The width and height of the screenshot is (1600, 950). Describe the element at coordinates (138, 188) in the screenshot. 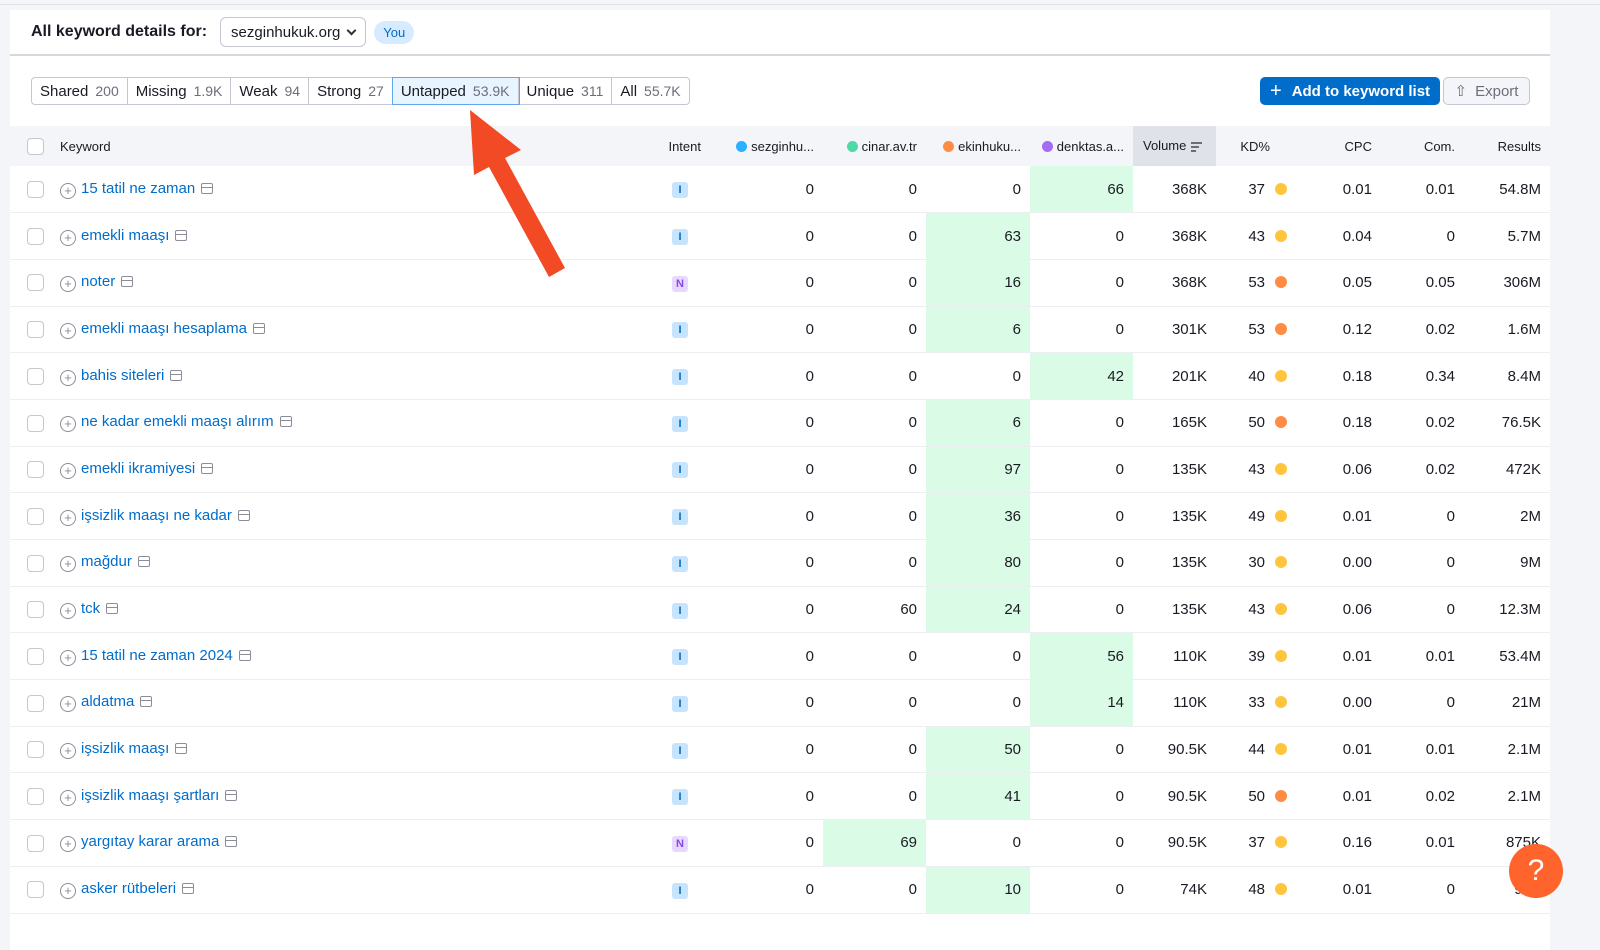

I see `keyword-link: 15 tatil ne zaman` at that location.